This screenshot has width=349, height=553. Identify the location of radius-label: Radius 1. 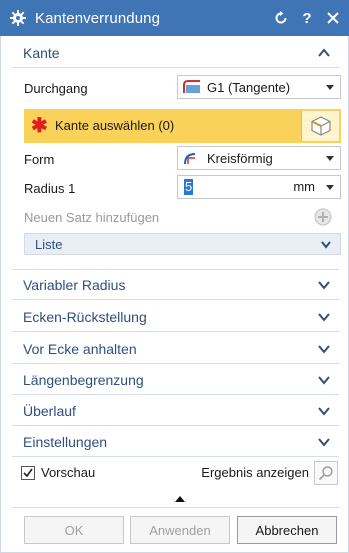
(50, 188).